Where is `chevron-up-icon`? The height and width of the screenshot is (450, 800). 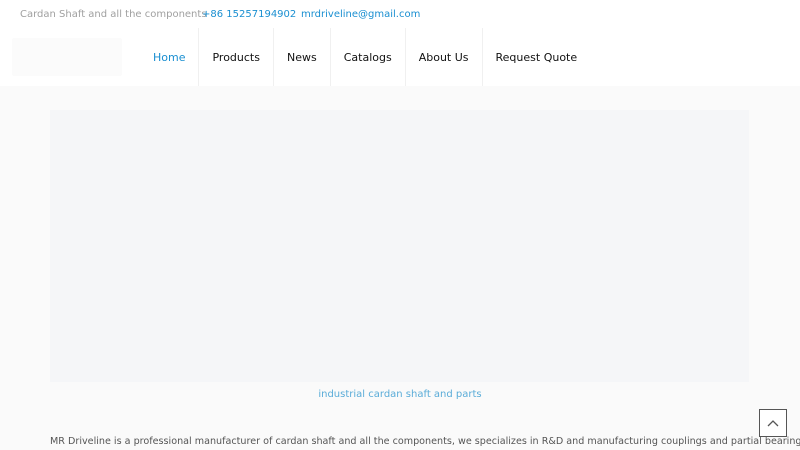 chevron-up-icon is located at coordinates (773, 423).